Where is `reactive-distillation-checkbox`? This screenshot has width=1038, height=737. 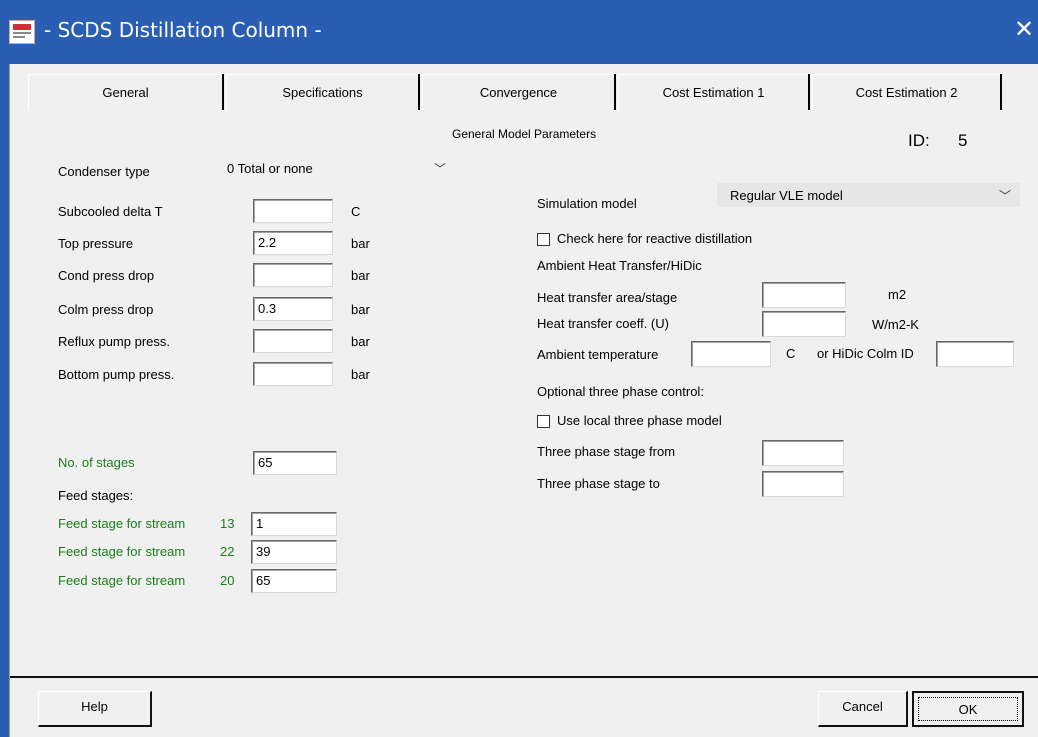
reactive-distillation-checkbox is located at coordinates (543, 239).